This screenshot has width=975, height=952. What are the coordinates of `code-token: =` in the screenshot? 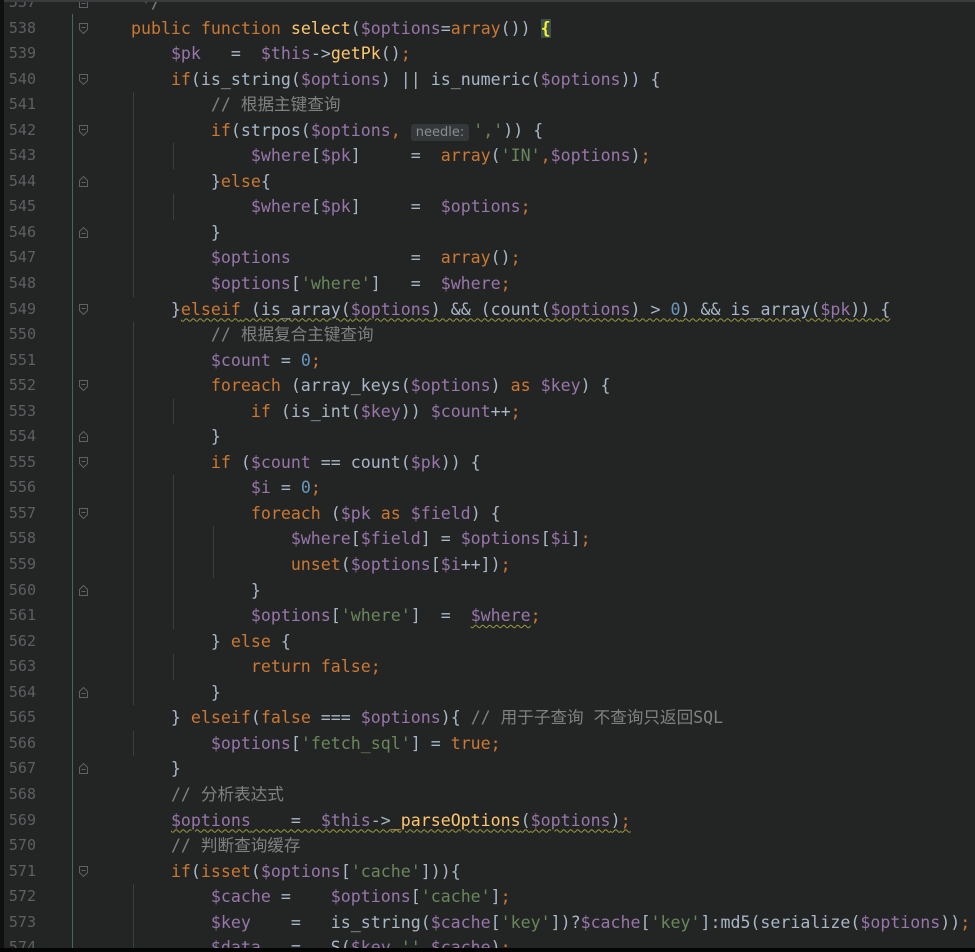 It's located at (285, 360).